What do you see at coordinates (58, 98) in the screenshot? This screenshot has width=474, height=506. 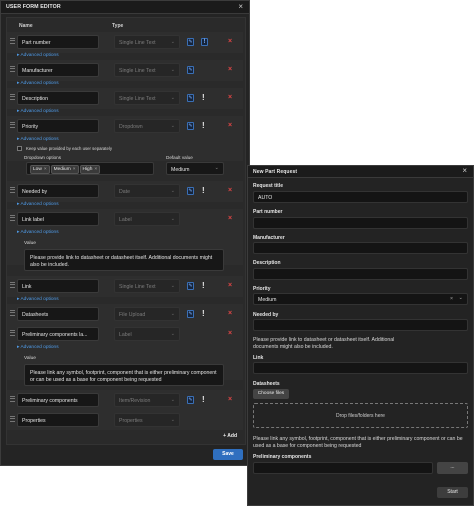 I see `field-name-input: Description` at bounding box center [58, 98].